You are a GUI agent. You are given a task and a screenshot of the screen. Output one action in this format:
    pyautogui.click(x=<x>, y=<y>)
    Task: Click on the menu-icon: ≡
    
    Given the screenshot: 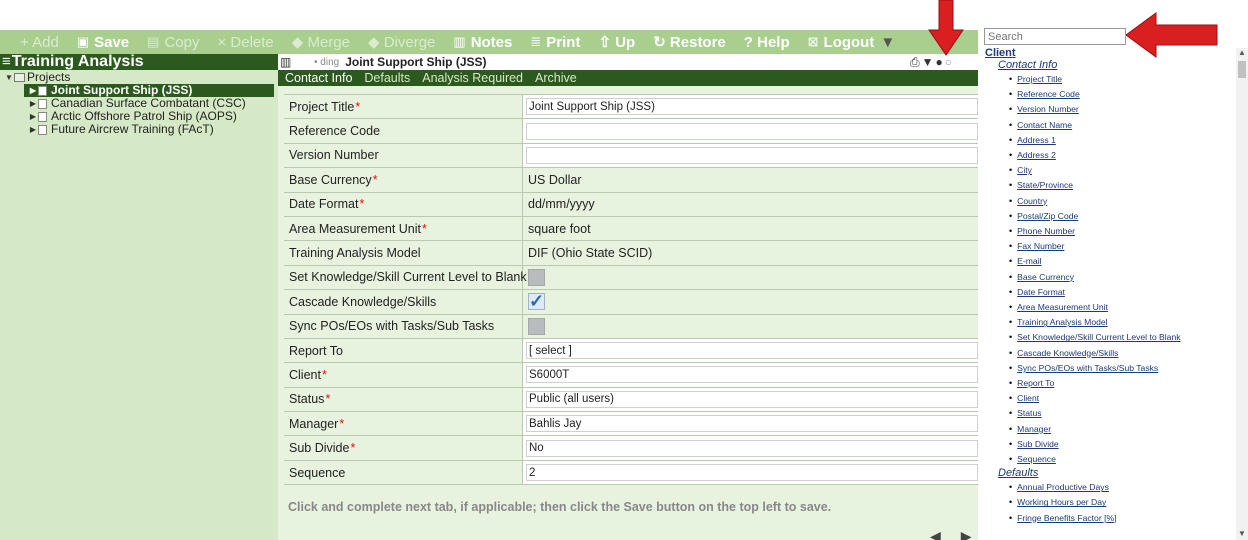 What is the action you would take?
    pyautogui.click(x=6, y=62)
    